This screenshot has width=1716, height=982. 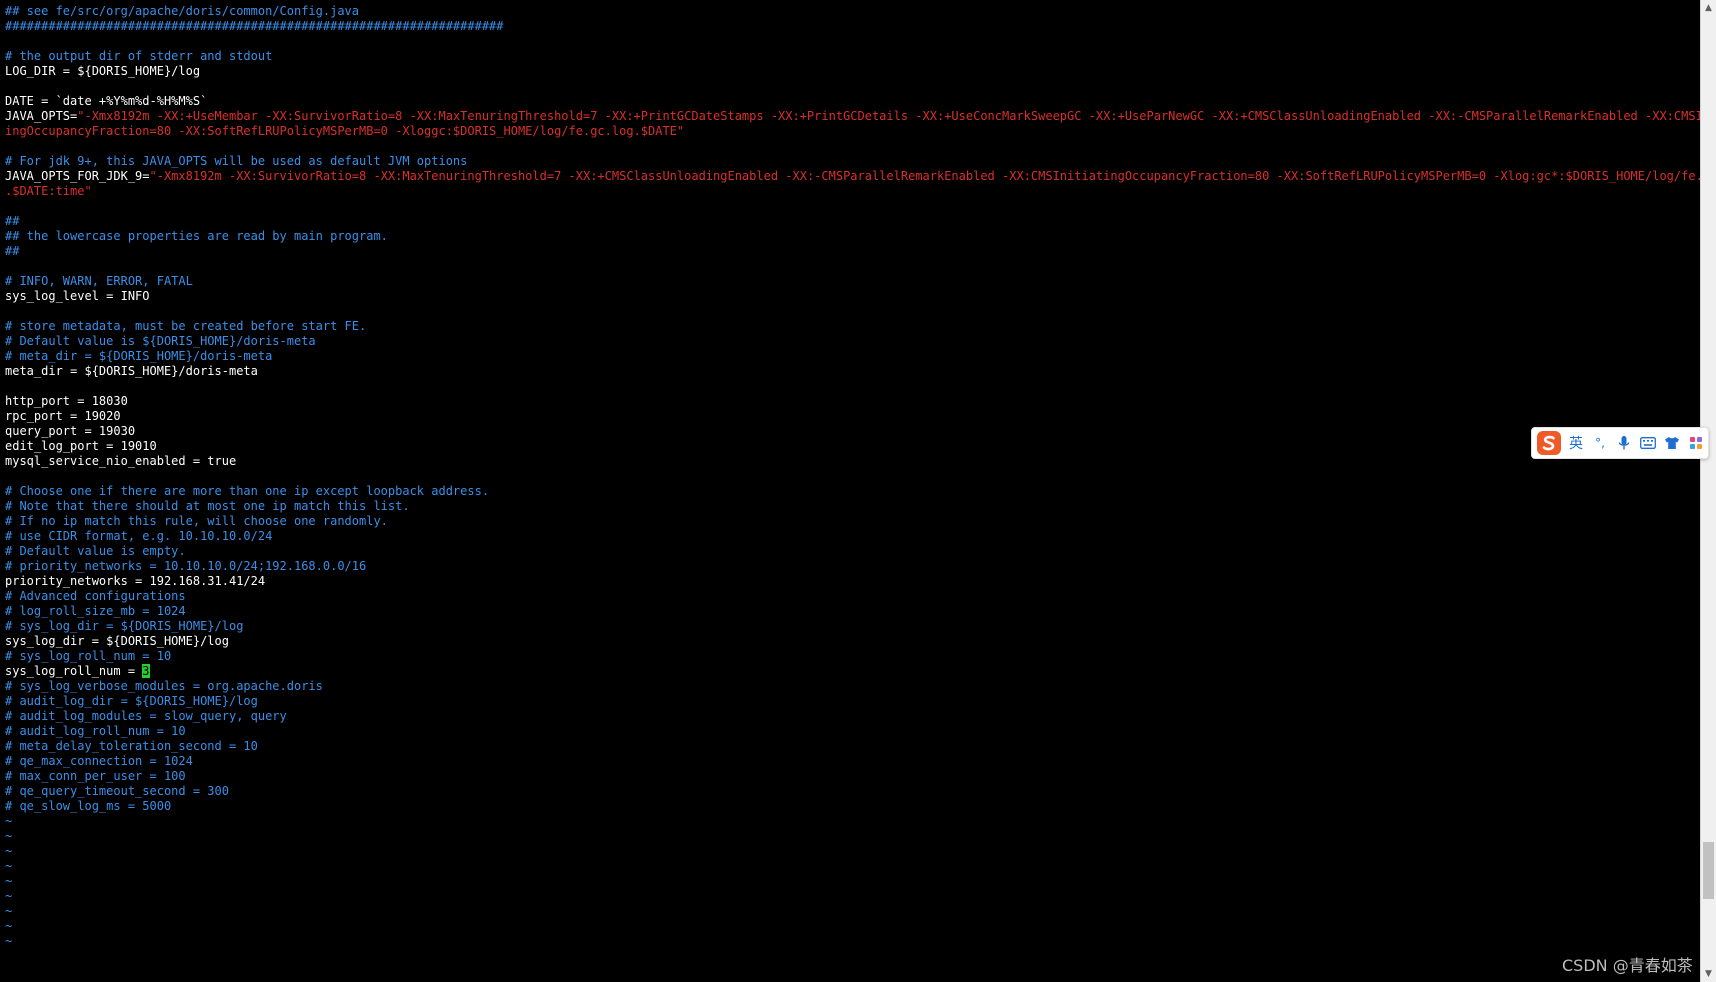 What do you see at coordinates (852, 101) in the screenshot?
I see `config-line: DATE = `date +%Y%m%d-%H%M%S`` at bounding box center [852, 101].